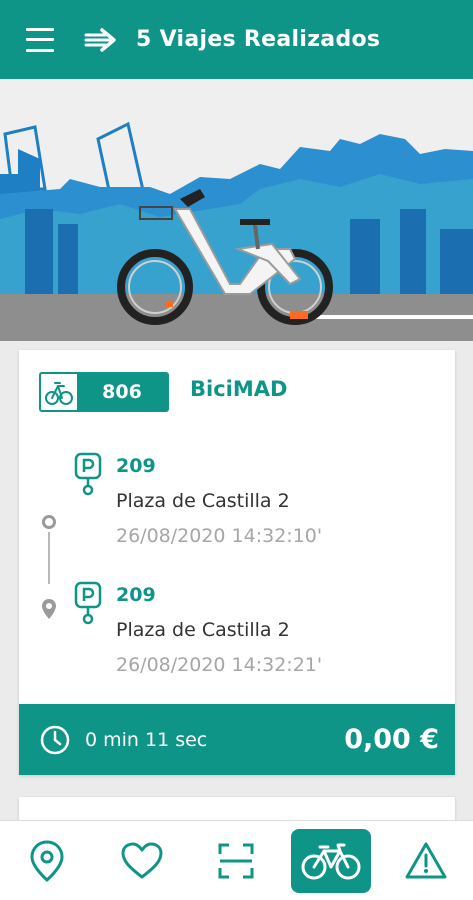 Image resolution: width=473 pixels, height=900 pixels. What do you see at coordinates (55, 739) in the screenshot?
I see `clock-icon` at bounding box center [55, 739].